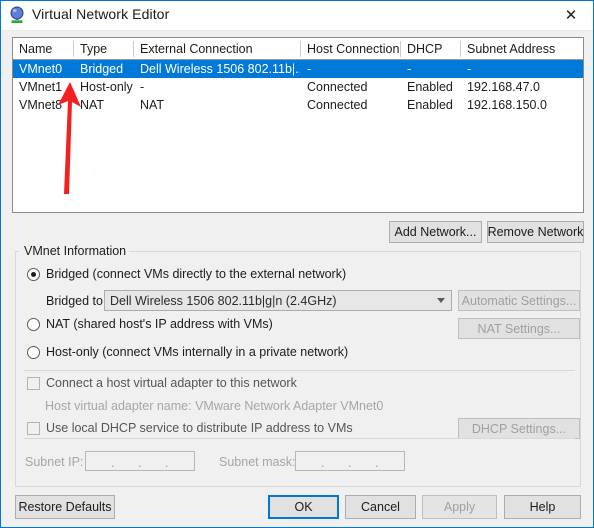 The width and height of the screenshot is (594, 528). What do you see at coordinates (522, 48) in the screenshot?
I see `column-header-subnet-address: Subnet Address` at bounding box center [522, 48].